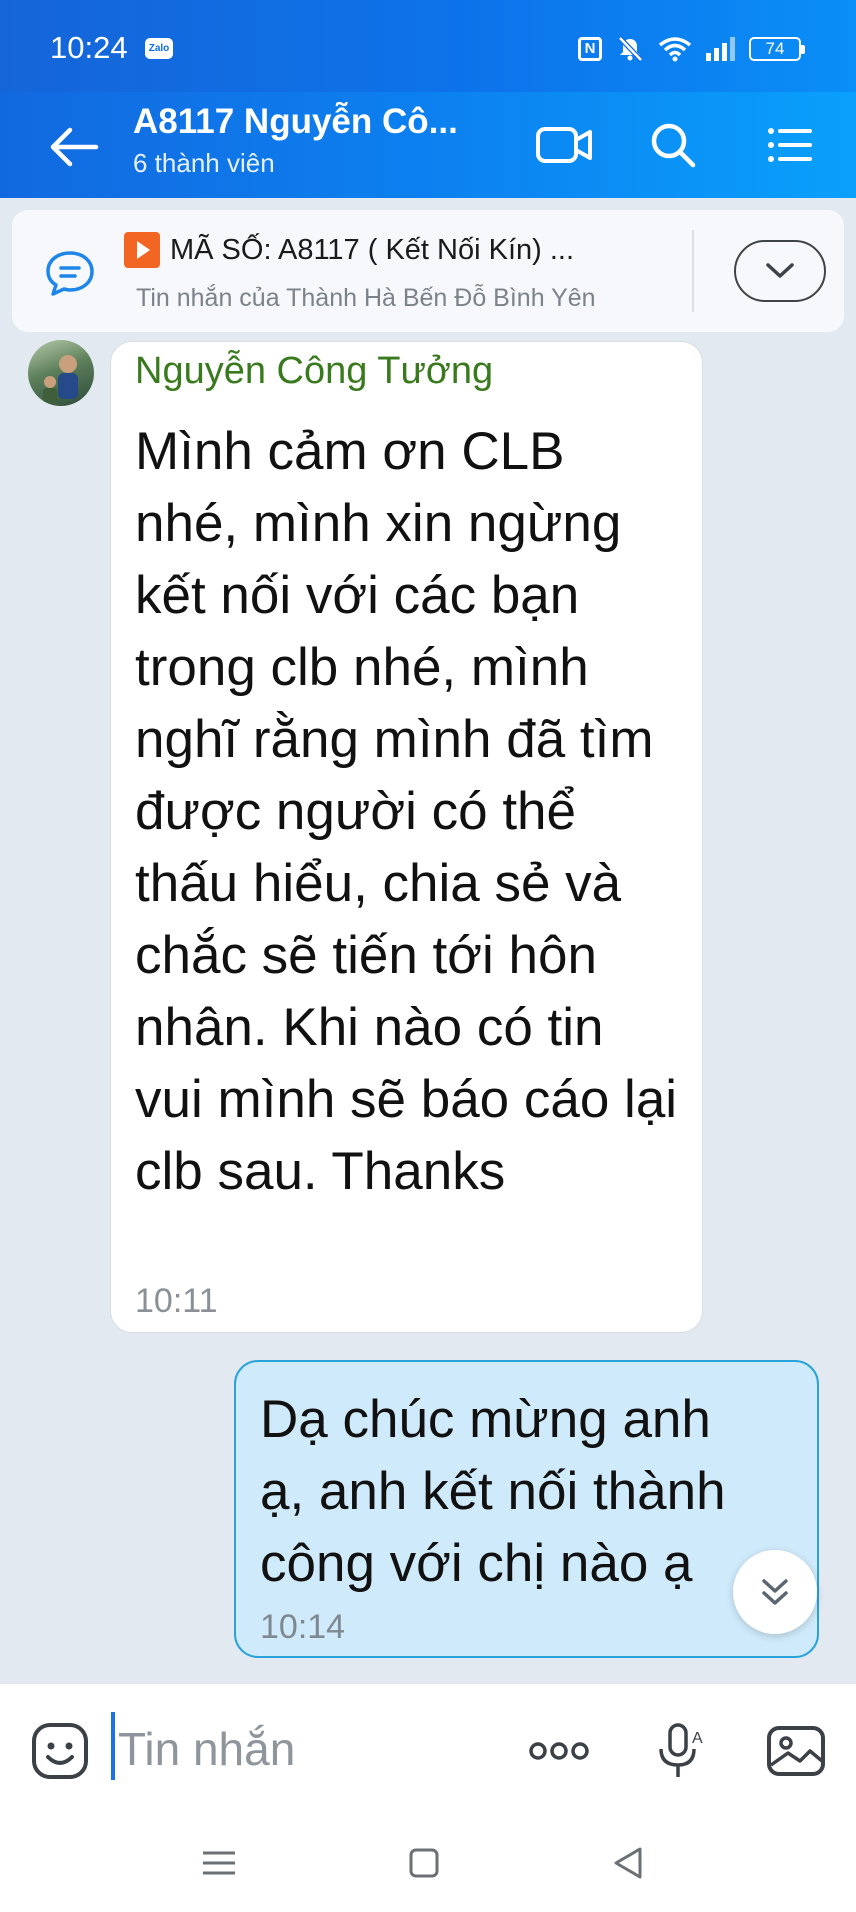  What do you see at coordinates (159, 48) in the screenshot?
I see `zalo-notification-icon: Zalo` at bounding box center [159, 48].